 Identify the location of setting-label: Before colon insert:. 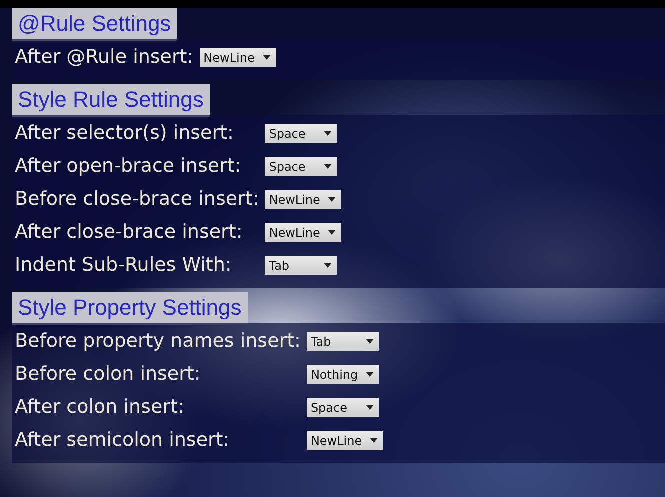
(108, 374).